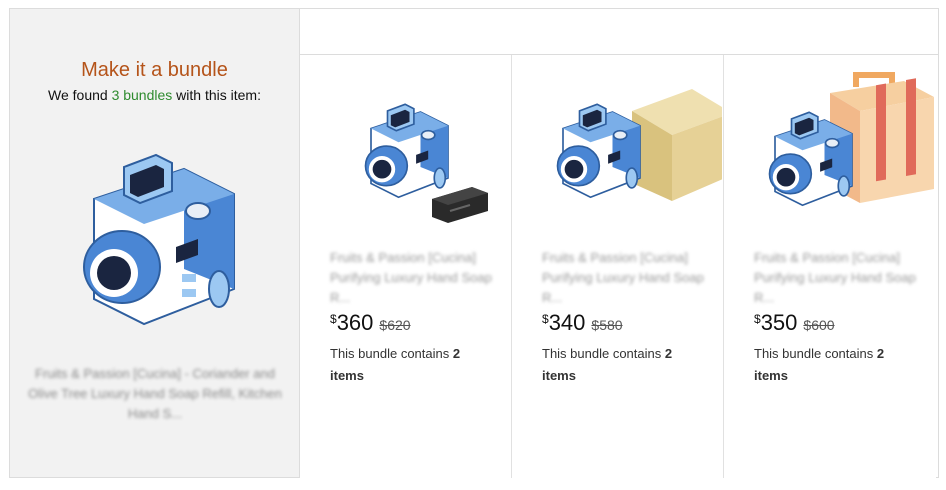 This screenshot has height=490, width=946. I want to click on subtitle-suffix: with this item:, so click(216, 95).